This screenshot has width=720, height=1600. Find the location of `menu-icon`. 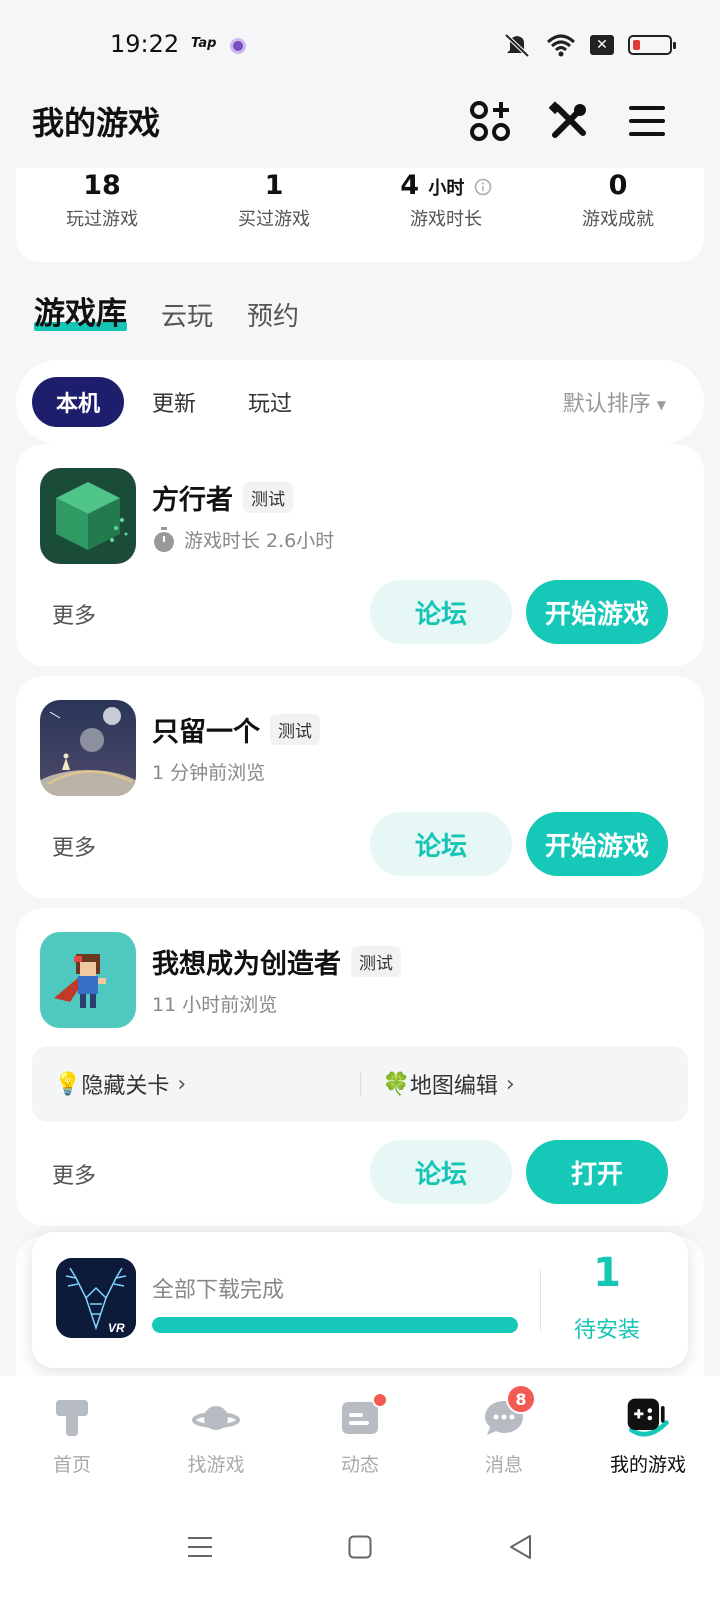

menu-icon is located at coordinates (647, 121).